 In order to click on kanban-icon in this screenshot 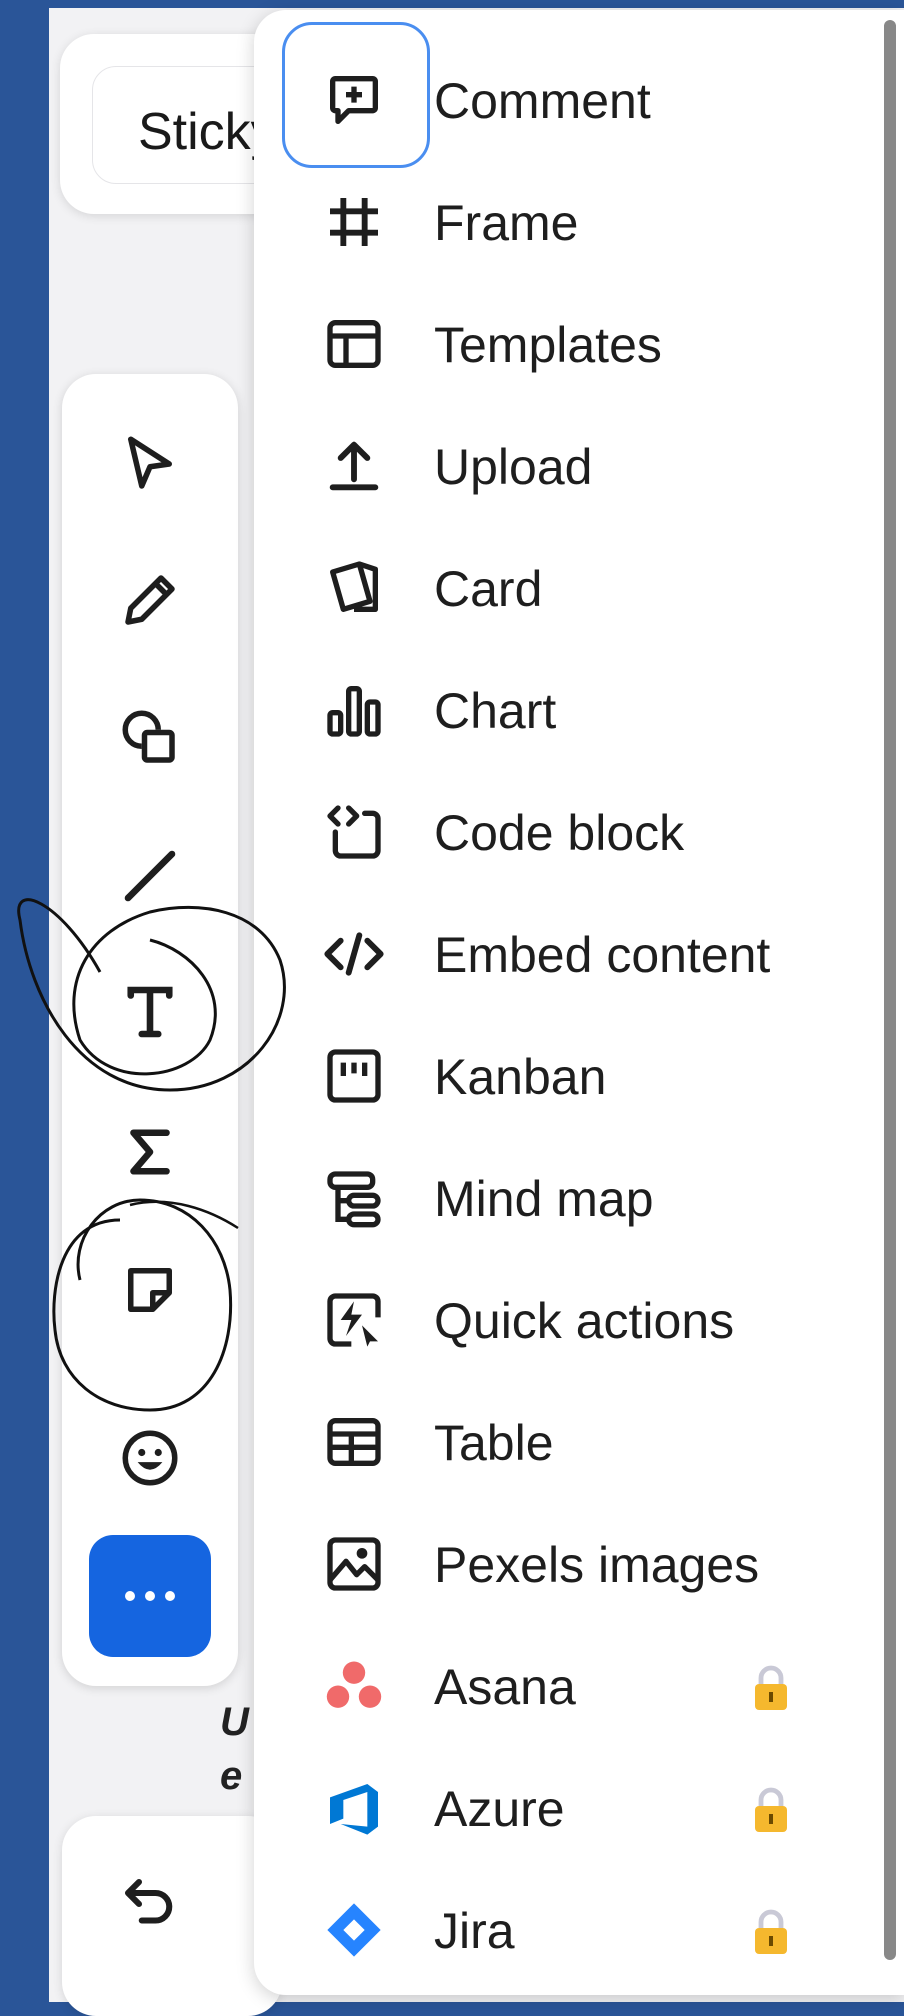, I will do `click(354, 1076)`.